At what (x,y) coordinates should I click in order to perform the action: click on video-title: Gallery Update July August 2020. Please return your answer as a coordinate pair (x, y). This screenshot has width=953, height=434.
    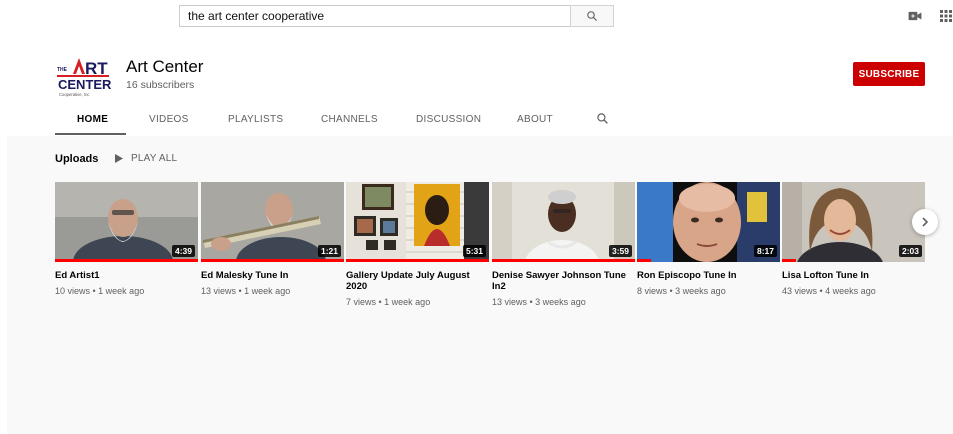
    Looking at the image, I should click on (416, 281).